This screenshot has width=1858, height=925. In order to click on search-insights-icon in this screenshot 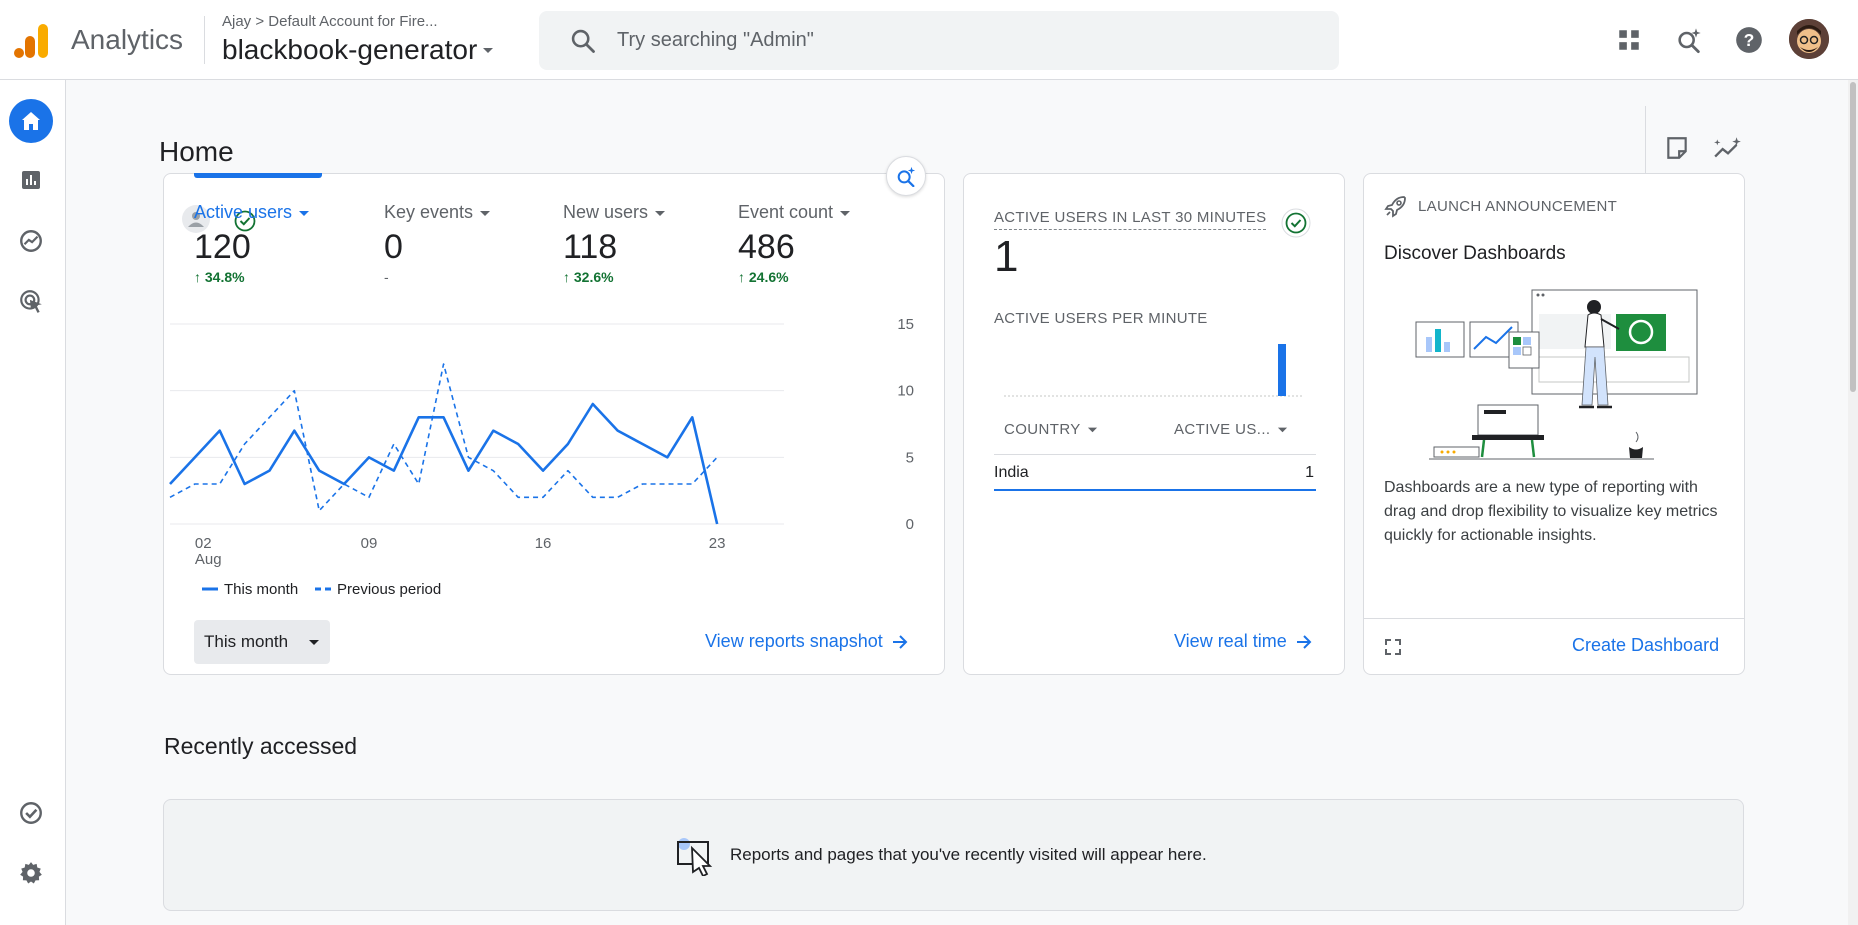, I will do `click(1689, 40)`.